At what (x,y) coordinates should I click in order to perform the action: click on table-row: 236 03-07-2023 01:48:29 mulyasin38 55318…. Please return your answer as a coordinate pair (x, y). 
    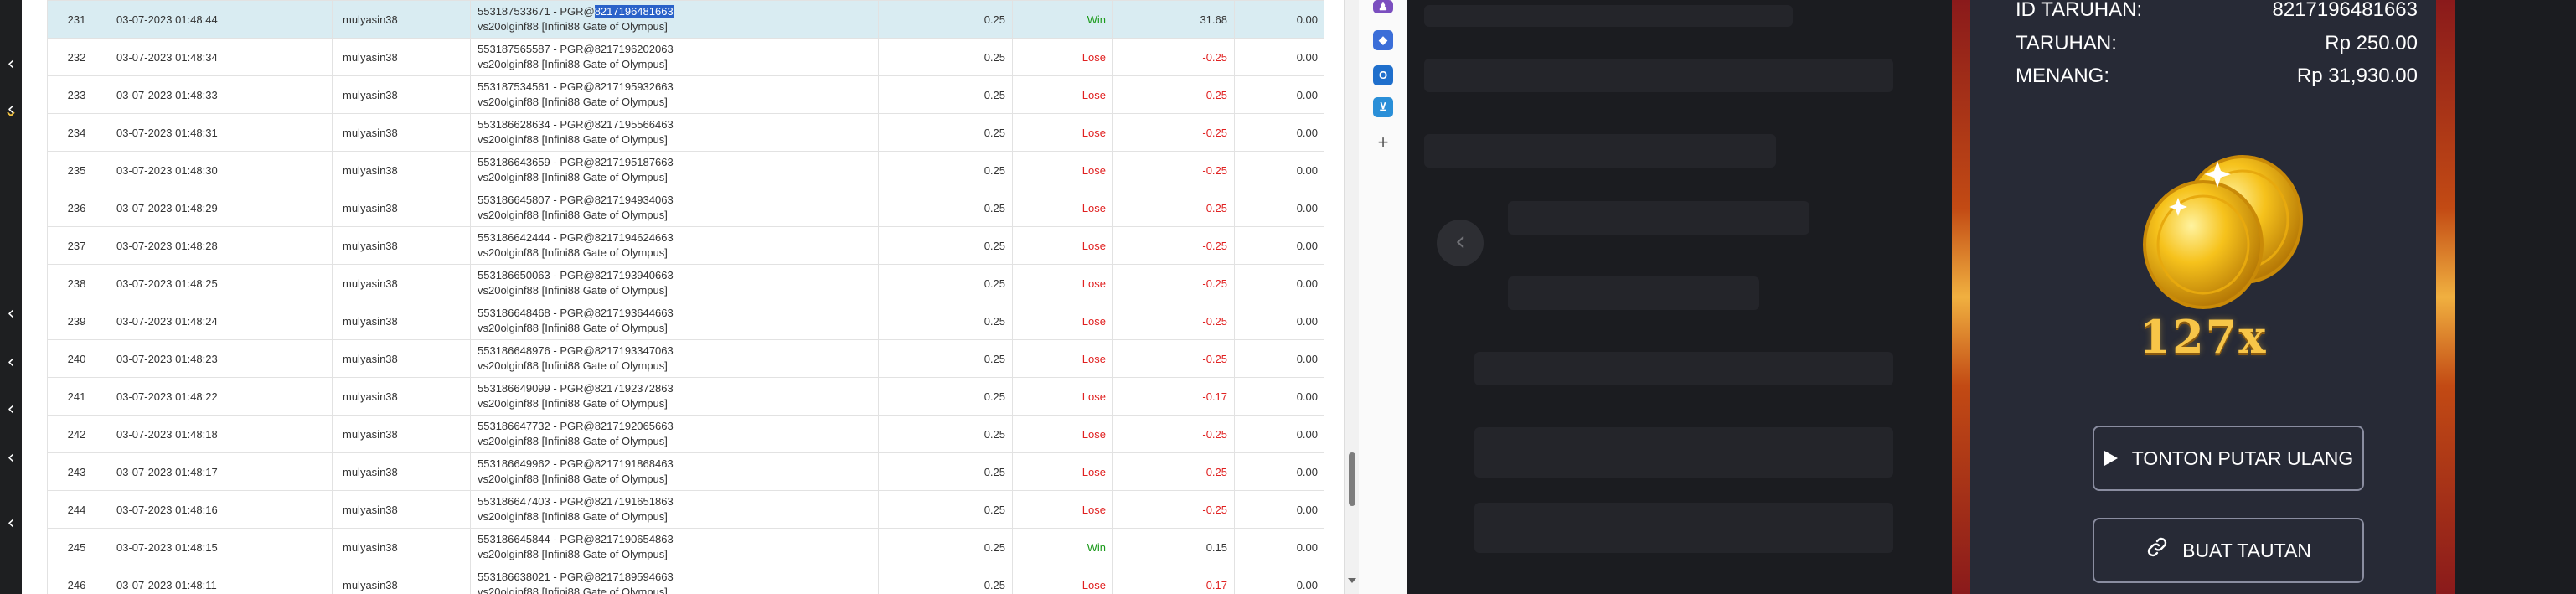
    Looking at the image, I should click on (685, 208).